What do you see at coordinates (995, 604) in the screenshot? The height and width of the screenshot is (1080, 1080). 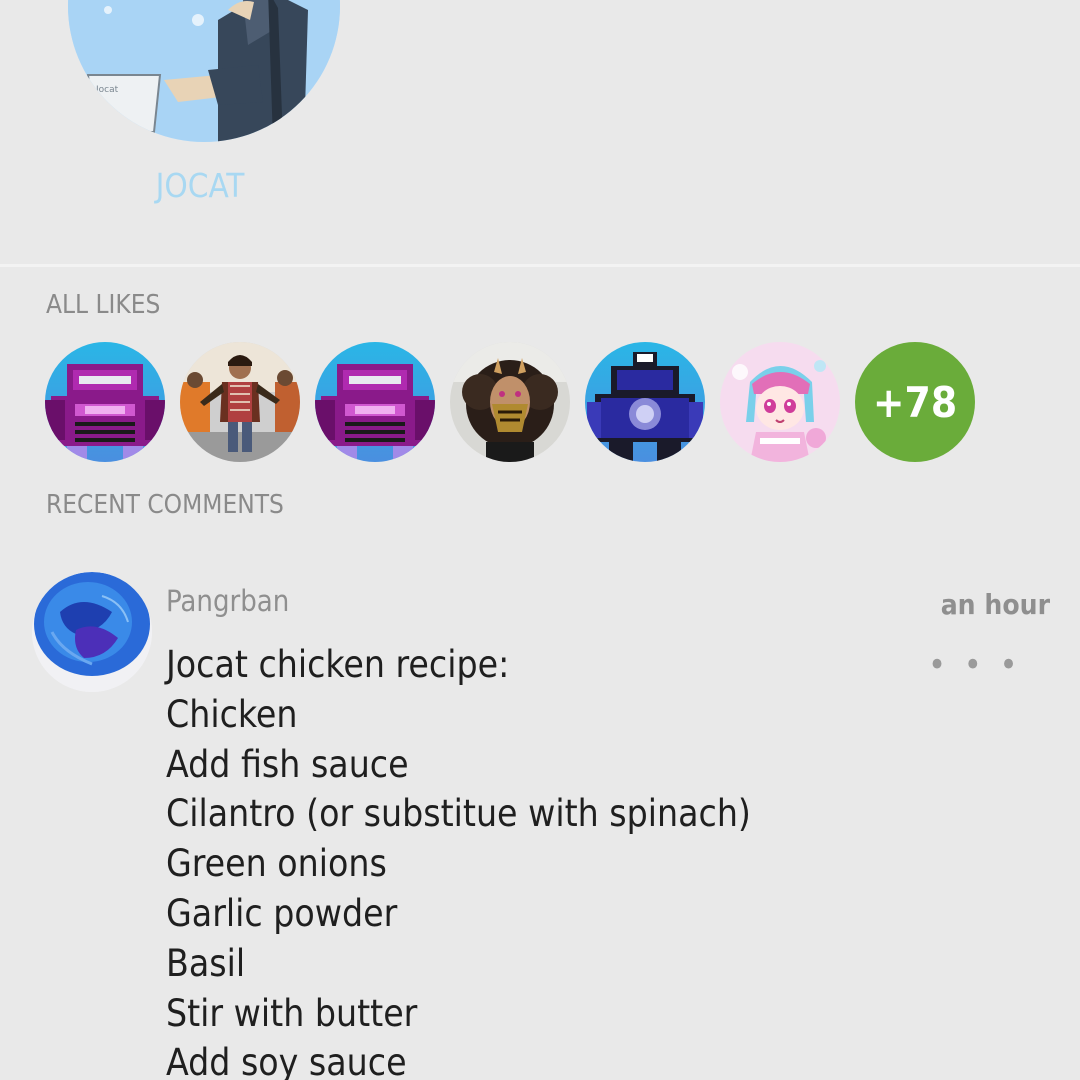 I see `comment-timestamp: an hour` at bounding box center [995, 604].